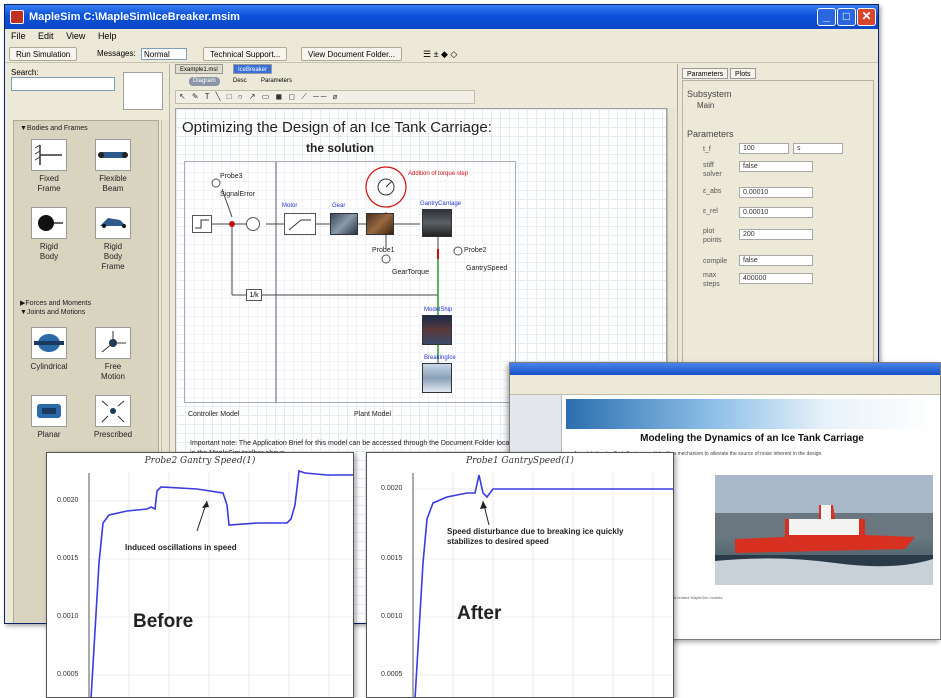 This screenshot has width=941, height=698. Describe the element at coordinates (392, 558) in the screenshot. I see `y-tick-label: 0.0015` at that location.